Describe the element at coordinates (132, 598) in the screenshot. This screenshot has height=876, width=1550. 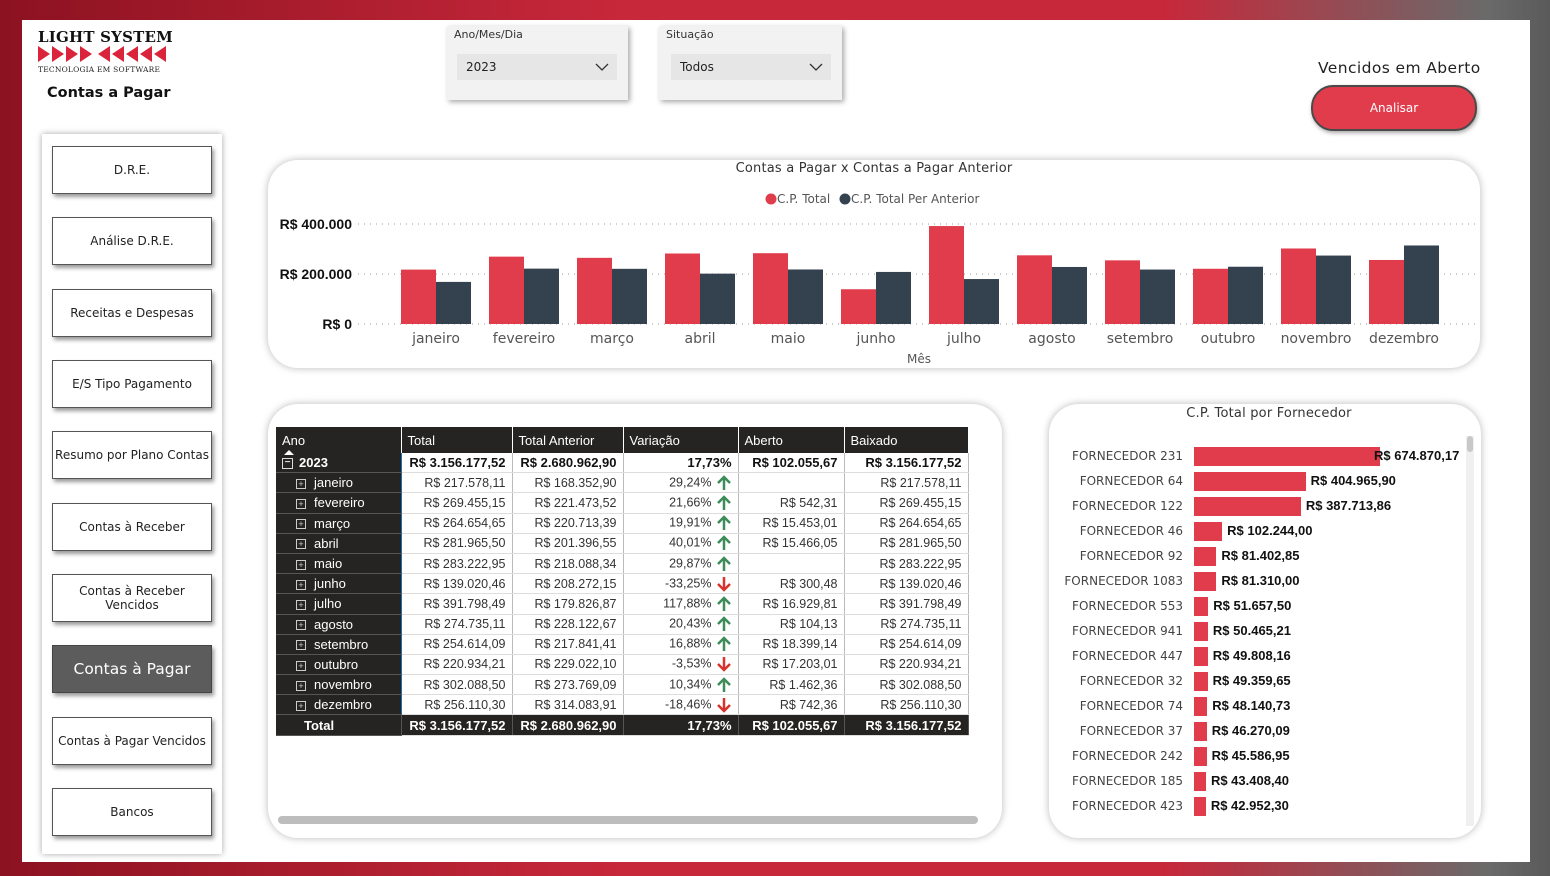
I see `nav-button-6: Contas à Receber Vencidos` at that location.